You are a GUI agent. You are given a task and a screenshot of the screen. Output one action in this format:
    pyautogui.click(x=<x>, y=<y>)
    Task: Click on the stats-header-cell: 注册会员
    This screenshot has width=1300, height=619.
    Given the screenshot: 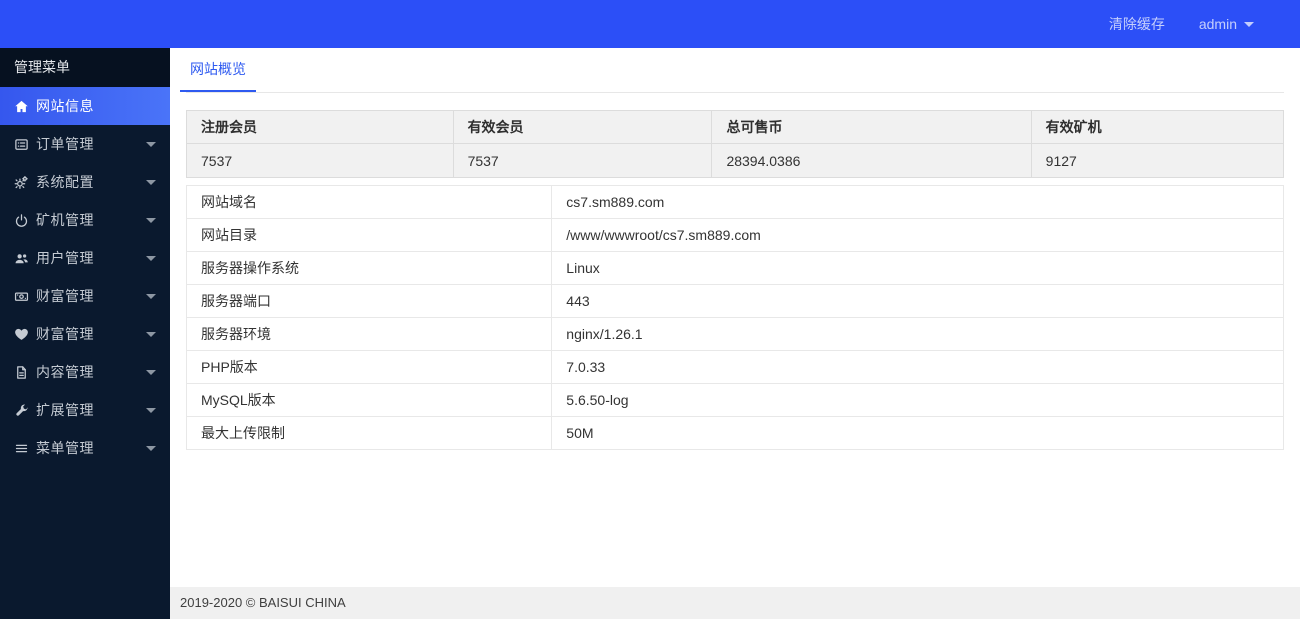 What is the action you would take?
    pyautogui.click(x=320, y=127)
    